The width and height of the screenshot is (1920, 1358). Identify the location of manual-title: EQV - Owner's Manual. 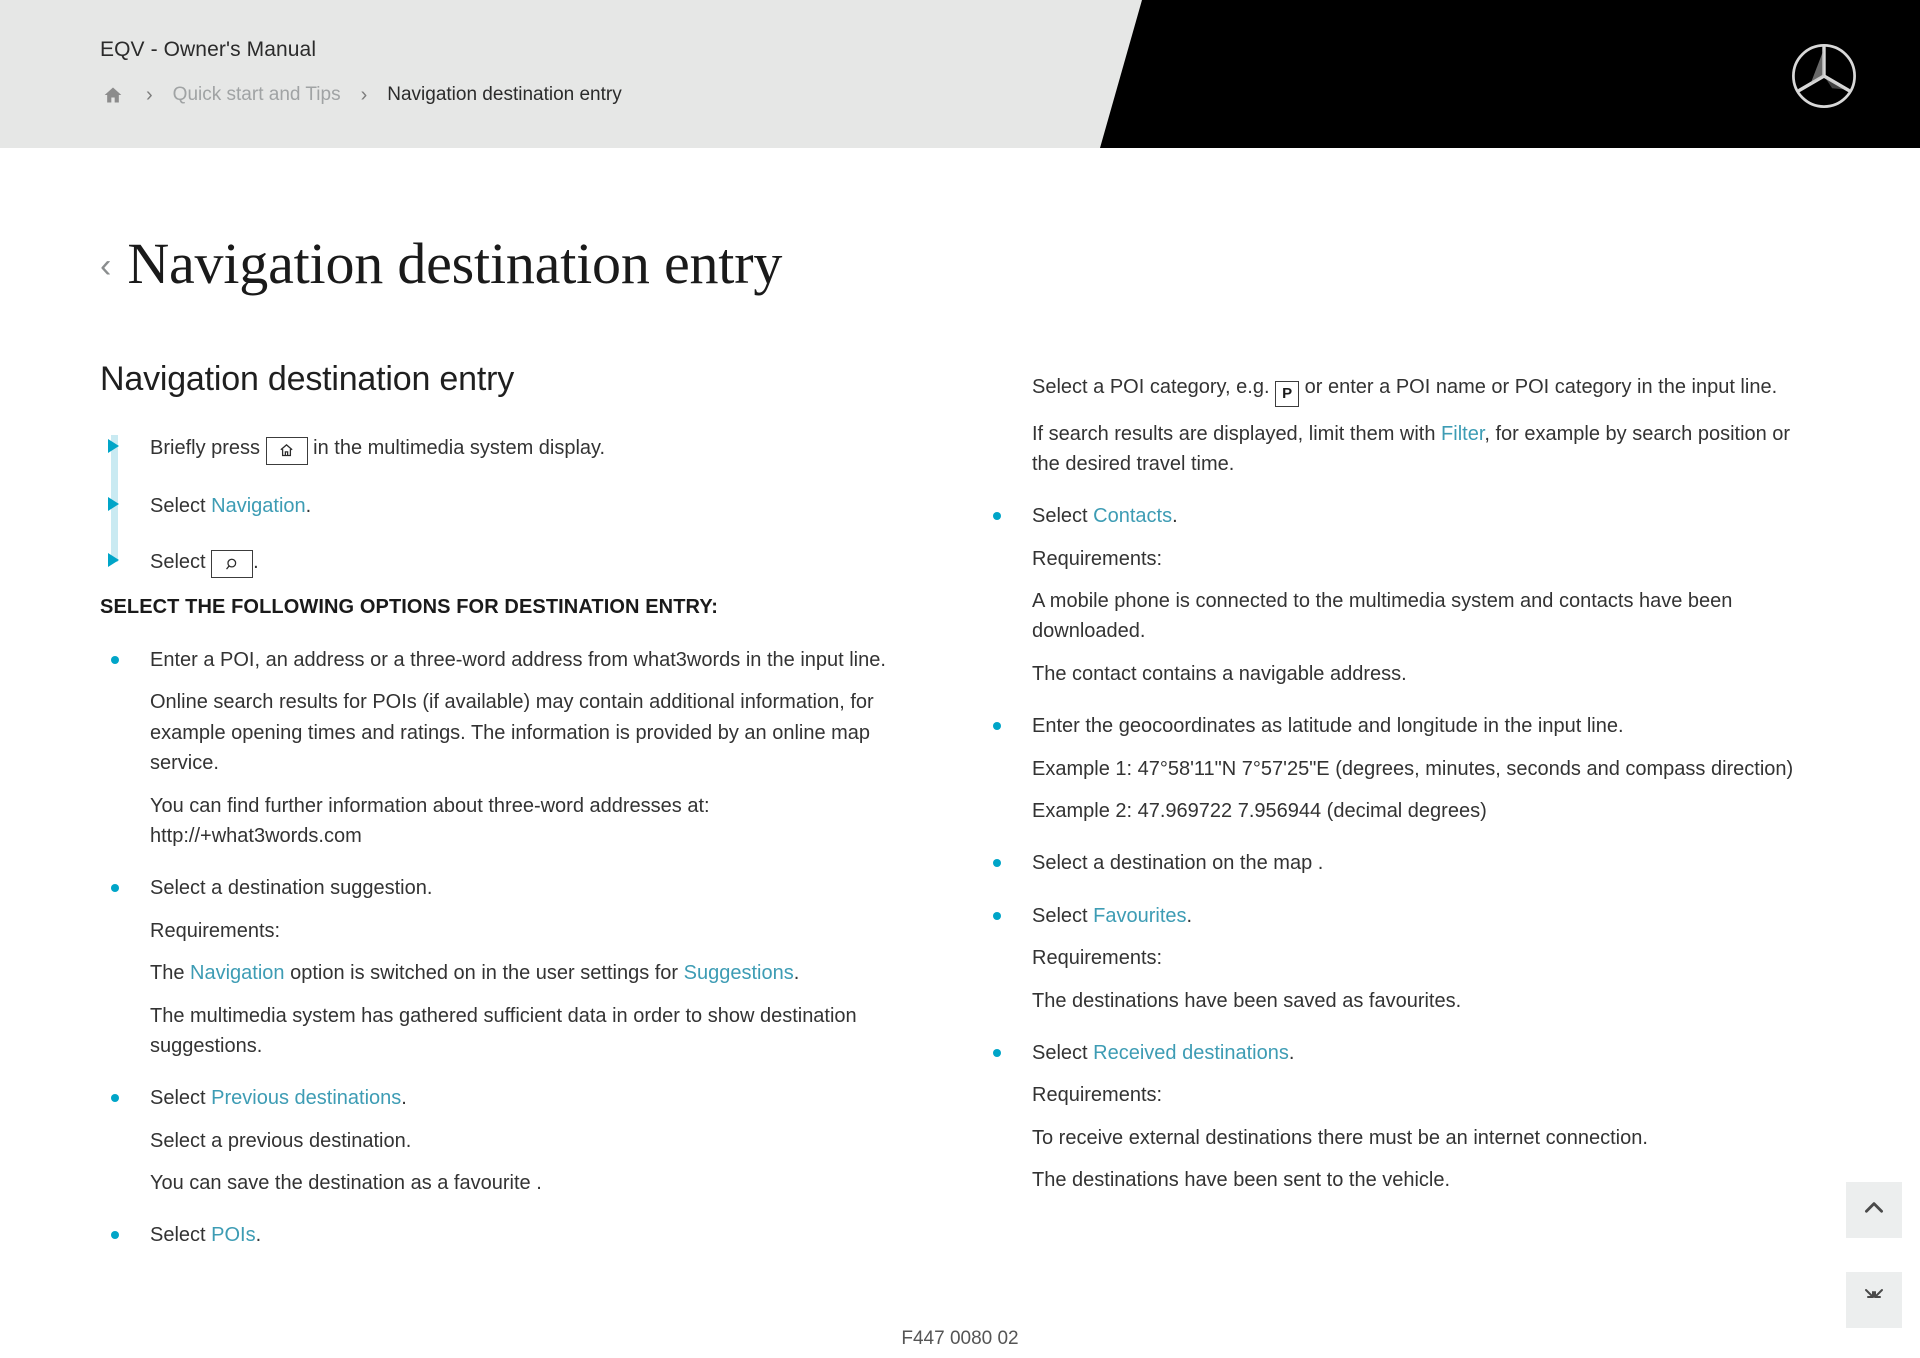
(208, 49).